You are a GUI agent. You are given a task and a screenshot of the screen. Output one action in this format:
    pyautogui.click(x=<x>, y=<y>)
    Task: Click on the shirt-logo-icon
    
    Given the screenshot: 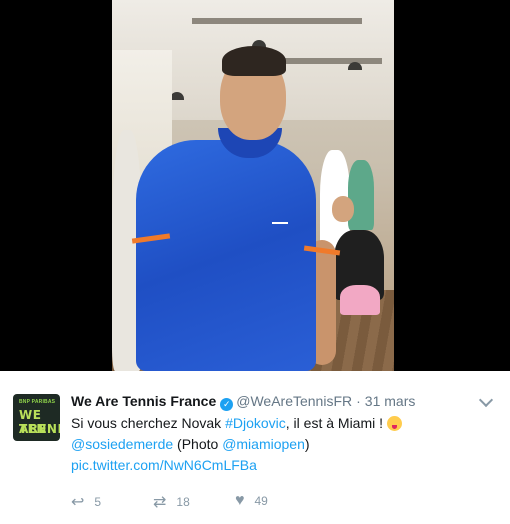 What is the action you would take?
    pyautogui.click(x=280, y=218)
    